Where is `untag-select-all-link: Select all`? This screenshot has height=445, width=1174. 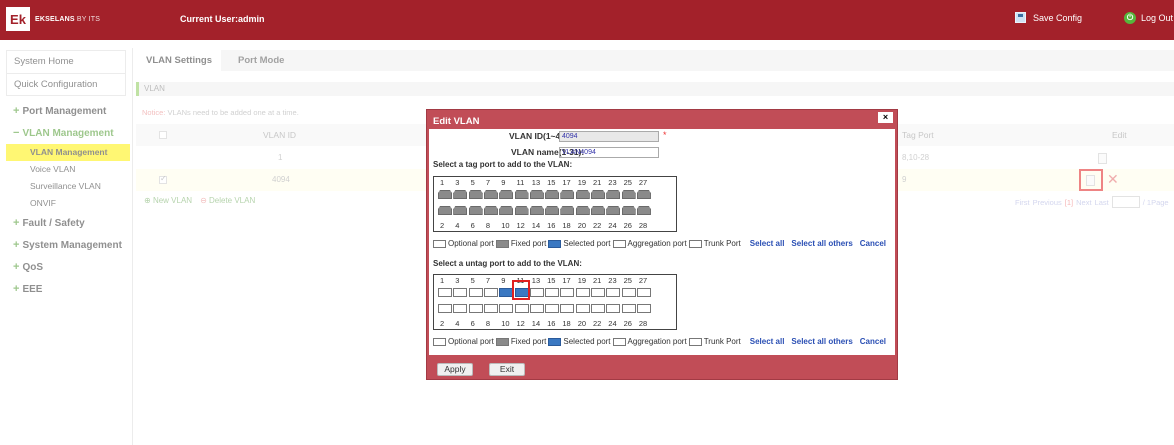
untag-select-all-link: Select all is located at coordinates (767, 341).